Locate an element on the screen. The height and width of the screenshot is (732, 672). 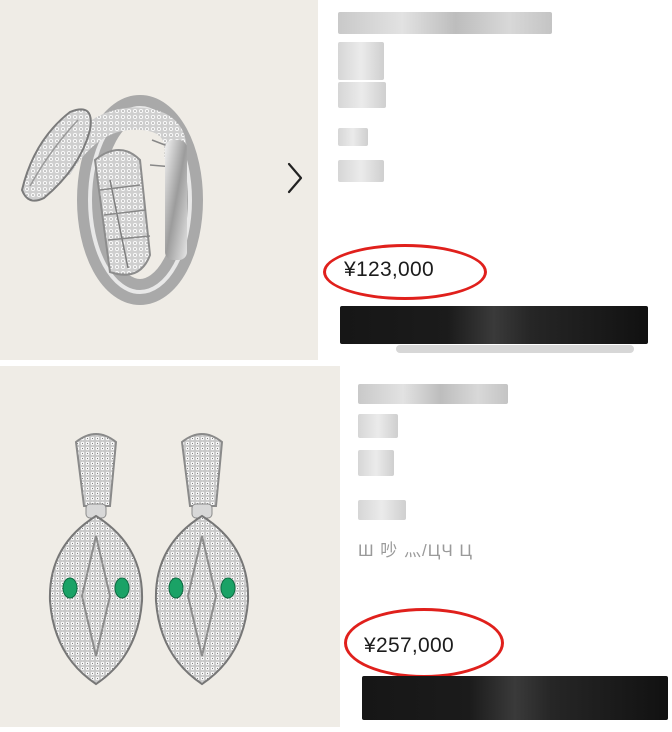
redacted-underline is located at coordinates (515, 349).